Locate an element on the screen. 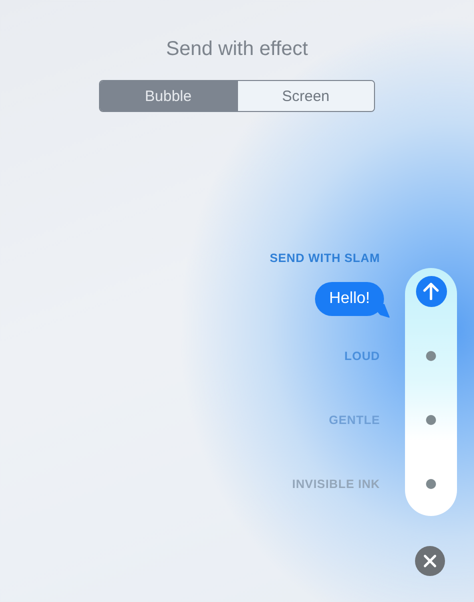  close-icon is located at coordinates (430, 561).